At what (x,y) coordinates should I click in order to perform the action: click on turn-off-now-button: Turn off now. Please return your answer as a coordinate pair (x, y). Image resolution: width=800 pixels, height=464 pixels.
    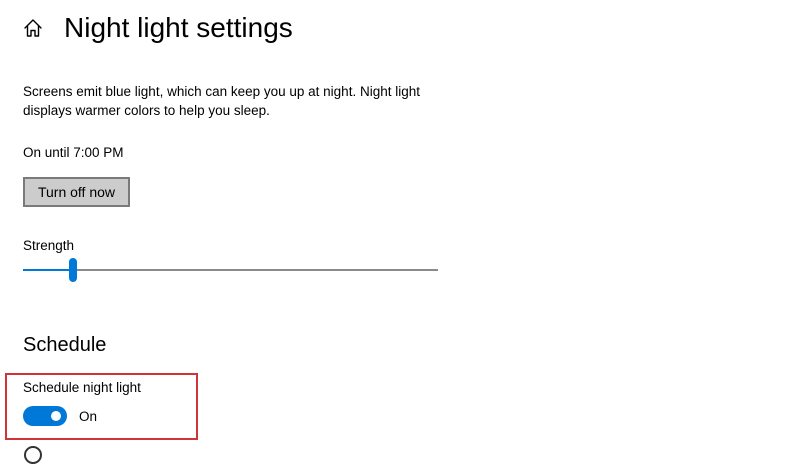
    Looking at the image, I should click on (76, 192).